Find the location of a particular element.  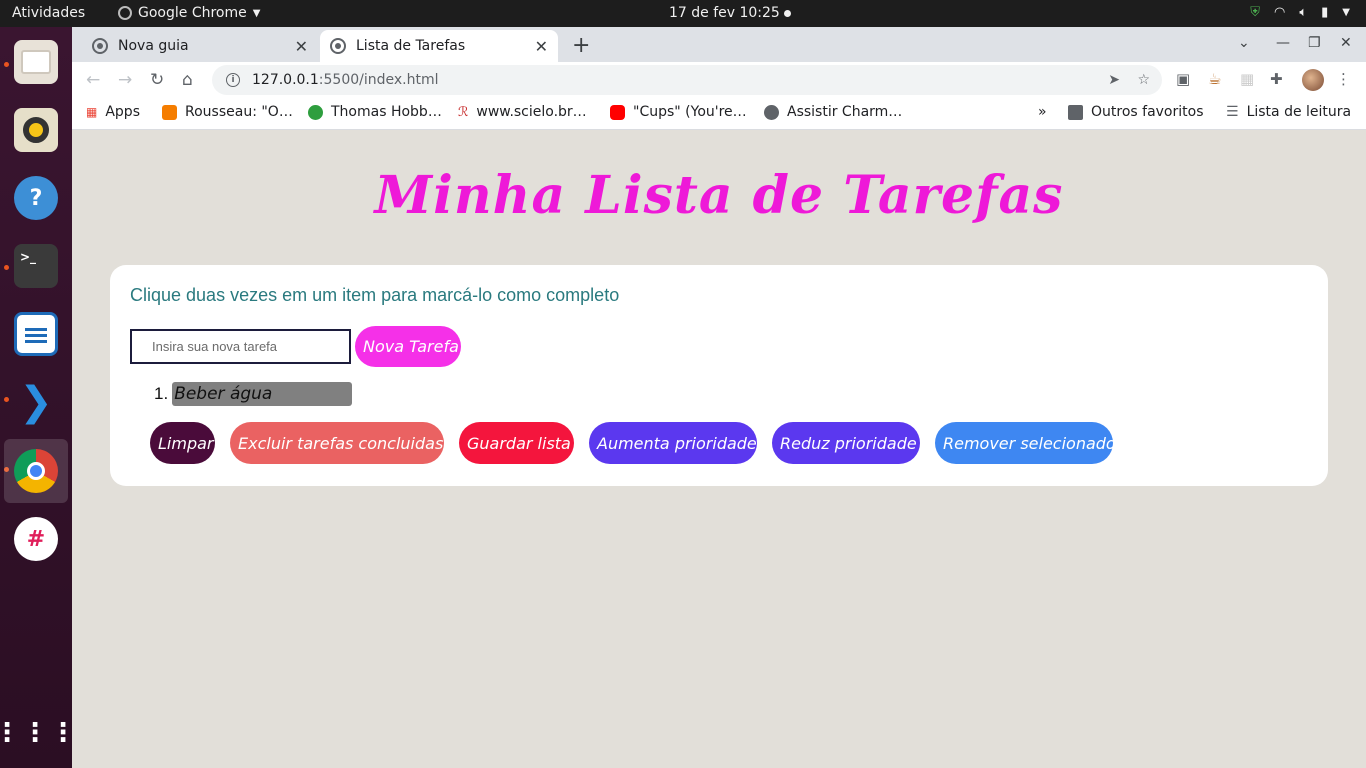

slack-icon: # is located at coordinates (36, 539).